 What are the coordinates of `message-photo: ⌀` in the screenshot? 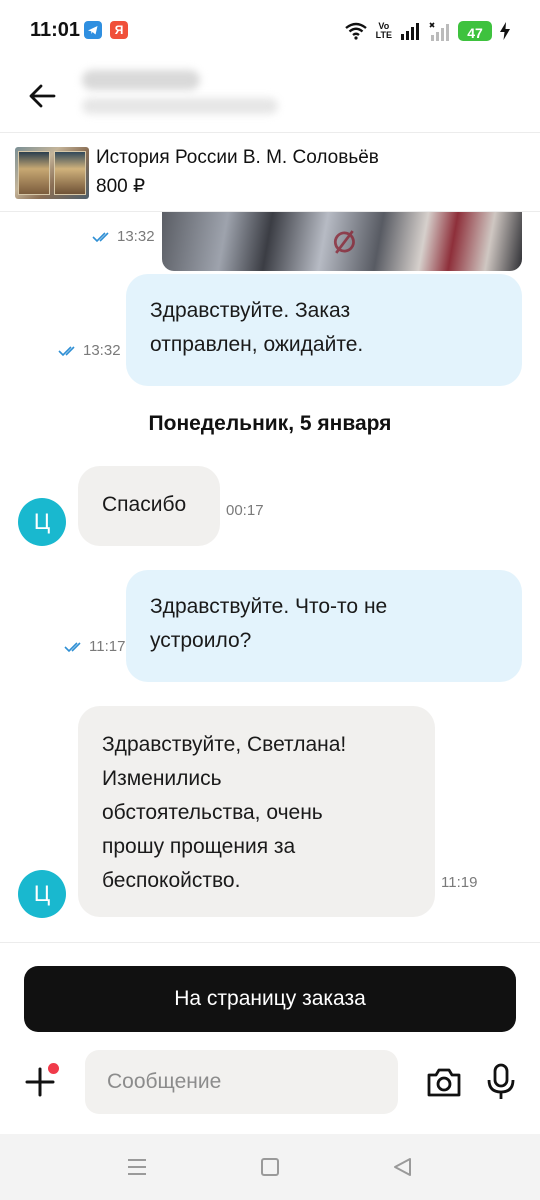 It's located at (342, 241).